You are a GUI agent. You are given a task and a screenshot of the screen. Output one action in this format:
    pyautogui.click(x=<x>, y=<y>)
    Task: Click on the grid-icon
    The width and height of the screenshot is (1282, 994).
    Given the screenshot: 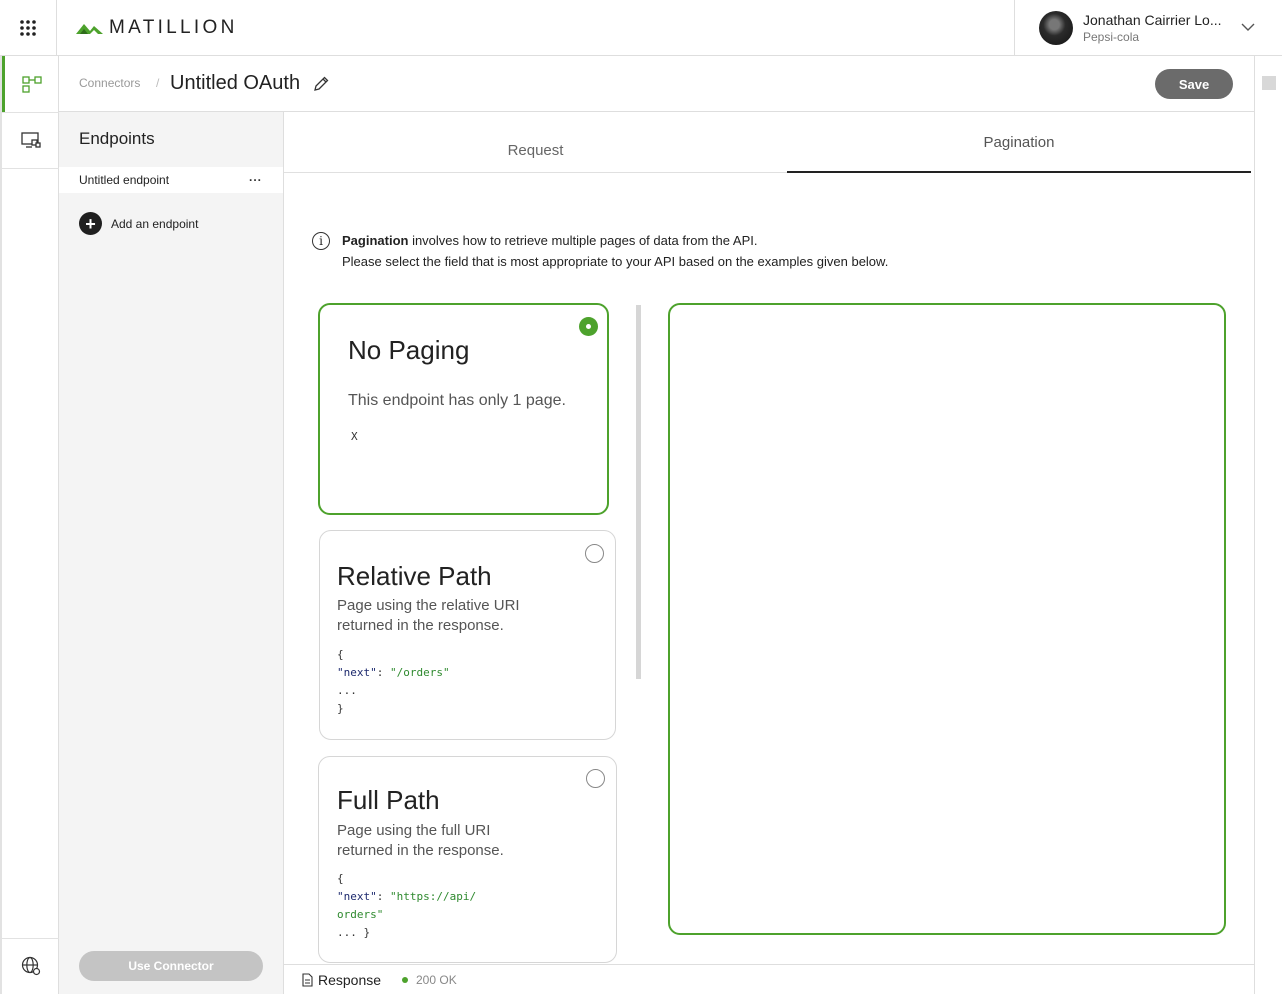 What is the action you would take?
    pyautogui.click(x=28, y=28)
    